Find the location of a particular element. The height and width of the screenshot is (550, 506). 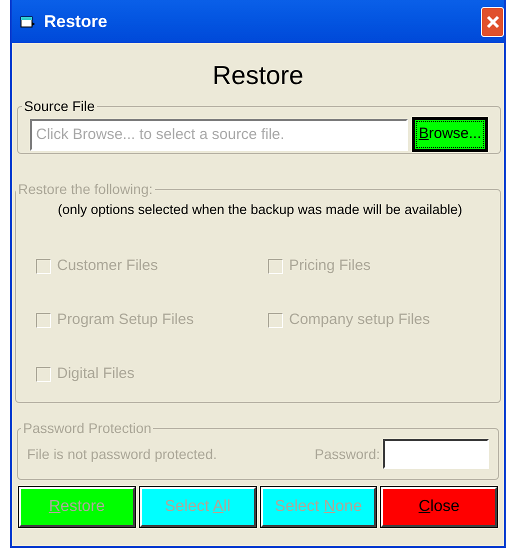

password-label: Password: is located at coordinates (347, 454).